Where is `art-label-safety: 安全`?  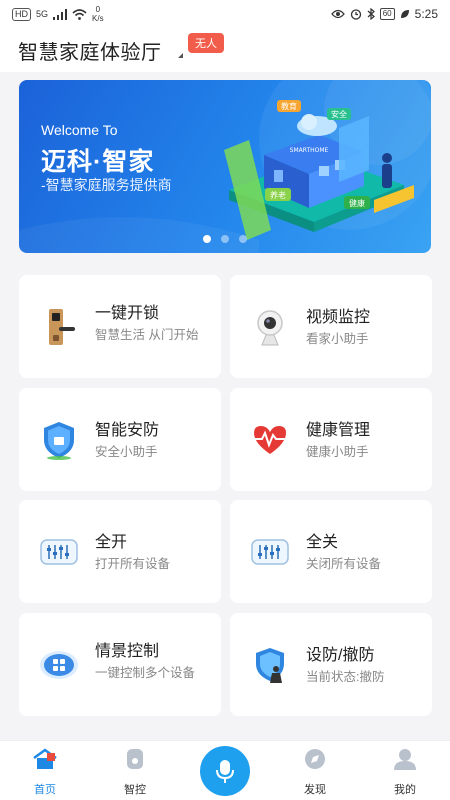 art-label-safety: 安全 is located at coordinates (339, 114).